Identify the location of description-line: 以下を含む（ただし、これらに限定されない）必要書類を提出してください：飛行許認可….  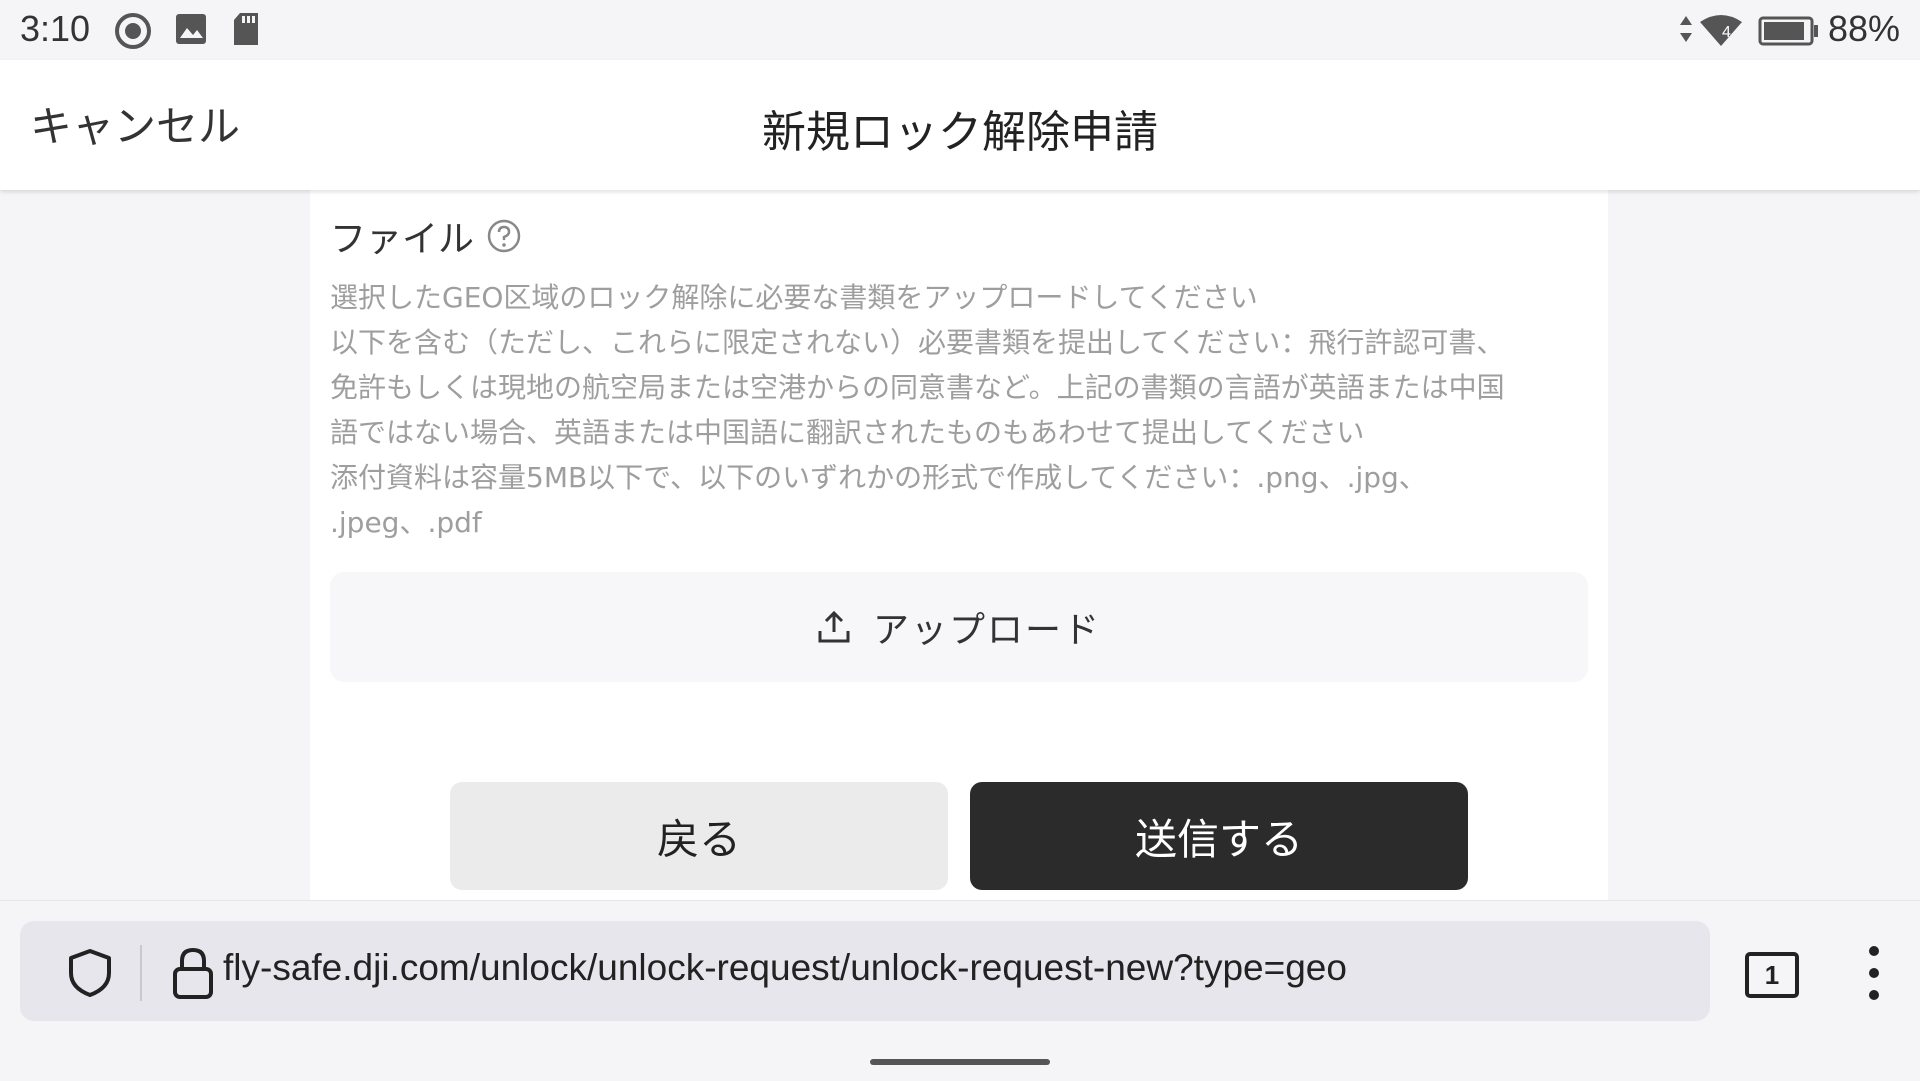
(917, 342).